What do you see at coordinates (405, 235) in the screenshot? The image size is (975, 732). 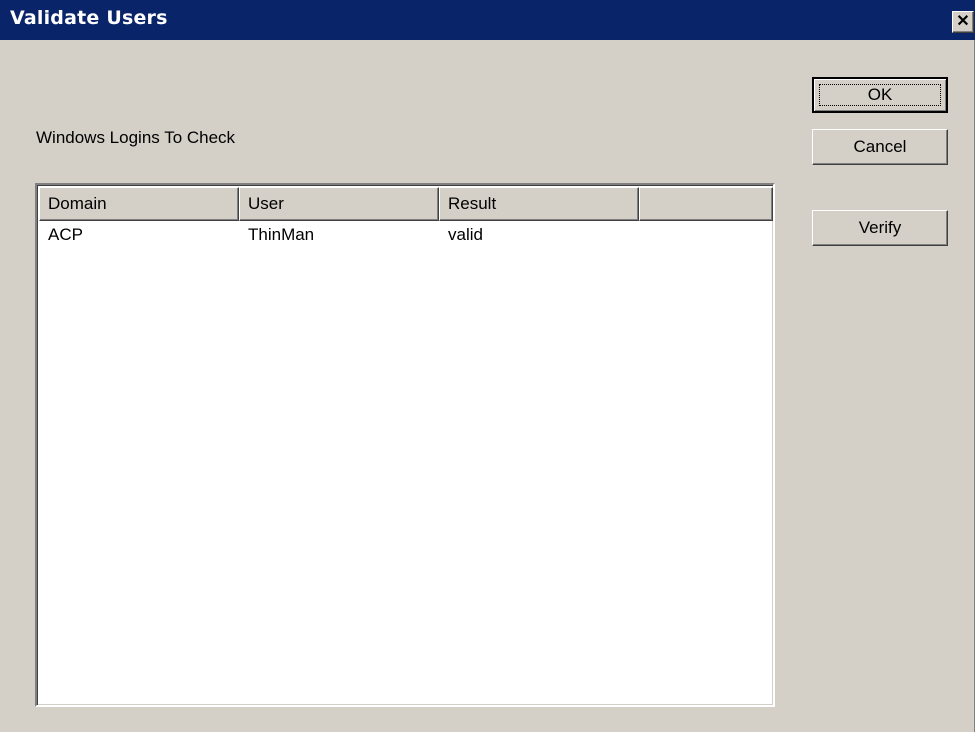 I see `list-row: ACP ThinMan valid` at bounding box center [405, 235].